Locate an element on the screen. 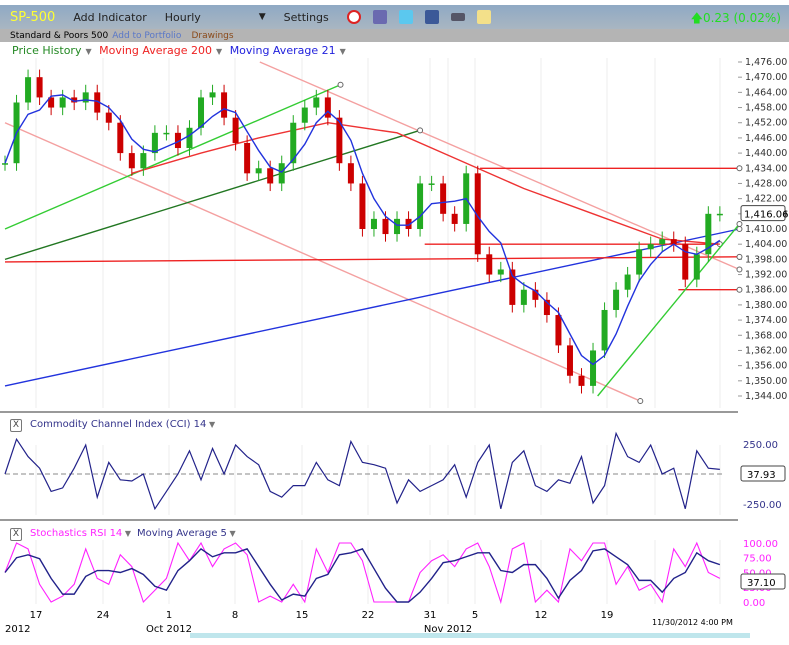  price-tick-label: 1,356.00 is located at coordinates (766, 366).